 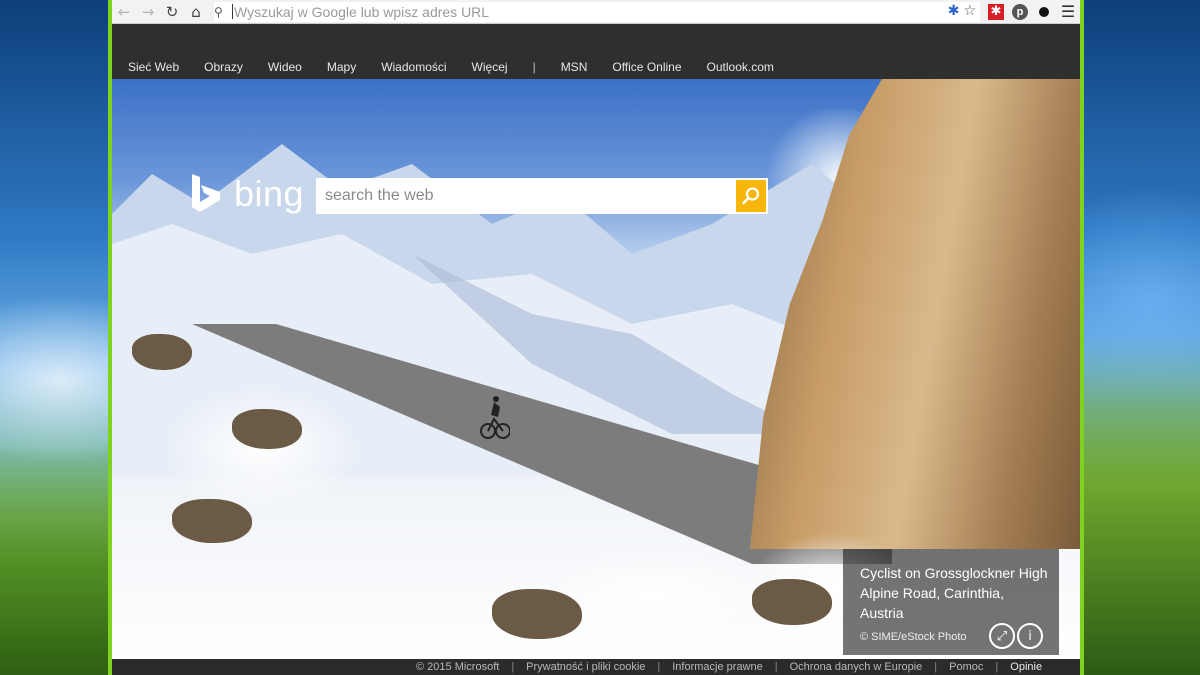 I want to click on reload-icon: ↻, so click(x=172, y=12).